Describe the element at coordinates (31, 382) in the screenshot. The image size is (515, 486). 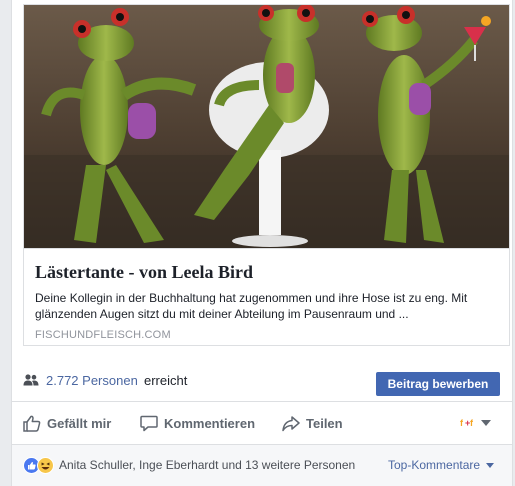
I see `people-icon` at that location.